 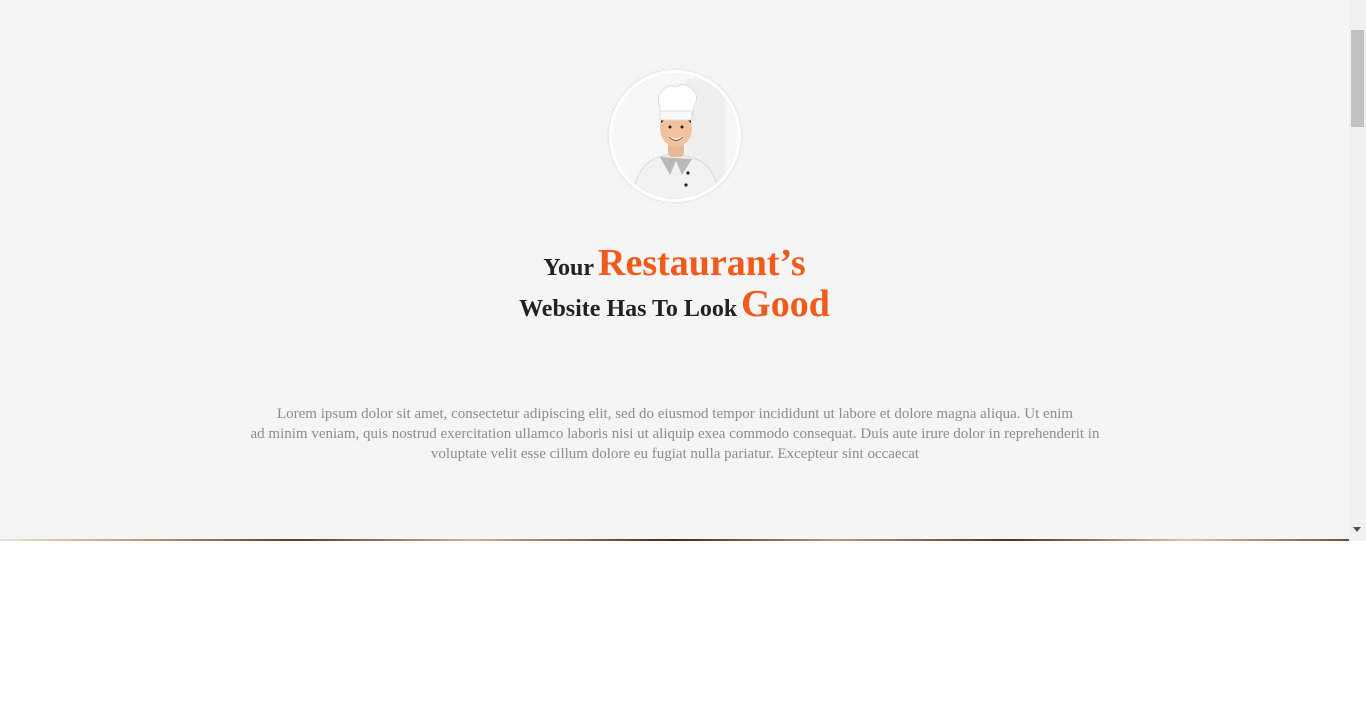 What do you see at coordinates (569, 268) in the screenshot?
I see `headline-line-1-prefix: Your` at bounding box center [569, 268].